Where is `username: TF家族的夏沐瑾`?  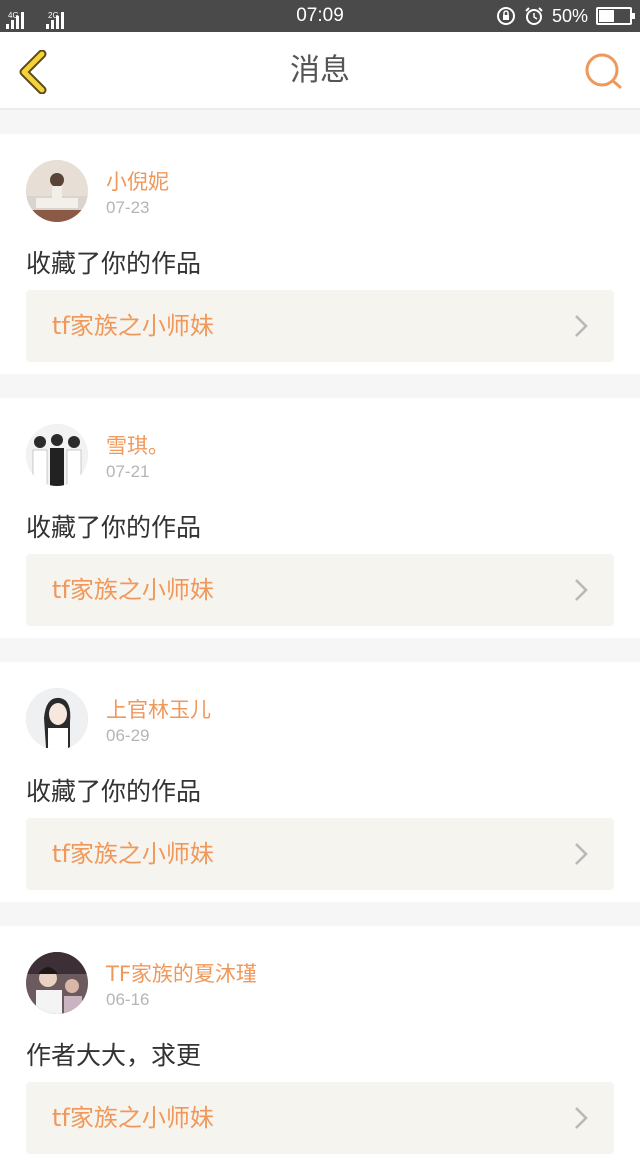 username: TF家族的夏沐瑾 is located at coordinates (181, 973).